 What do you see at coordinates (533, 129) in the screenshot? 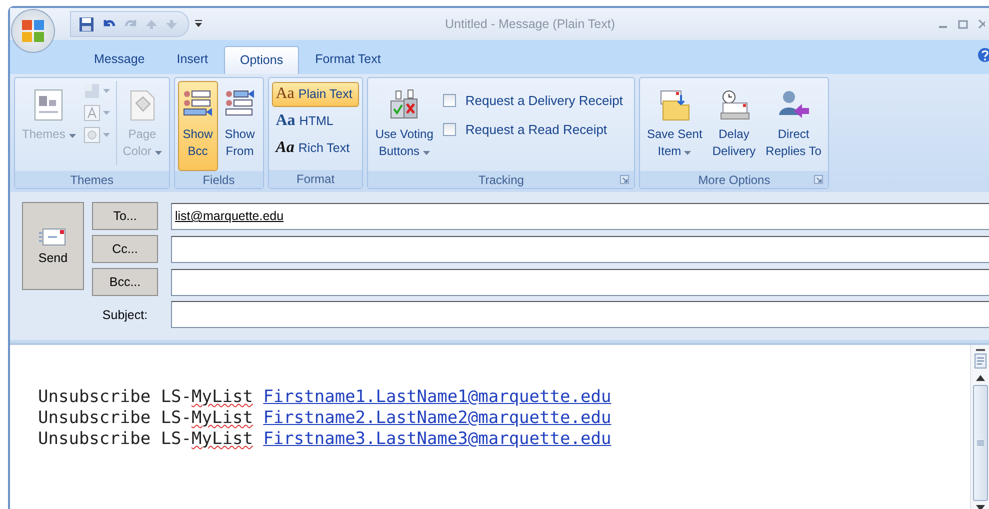
I see `checkbox: Request a Read Receipt` at bounding box center [533, 129].